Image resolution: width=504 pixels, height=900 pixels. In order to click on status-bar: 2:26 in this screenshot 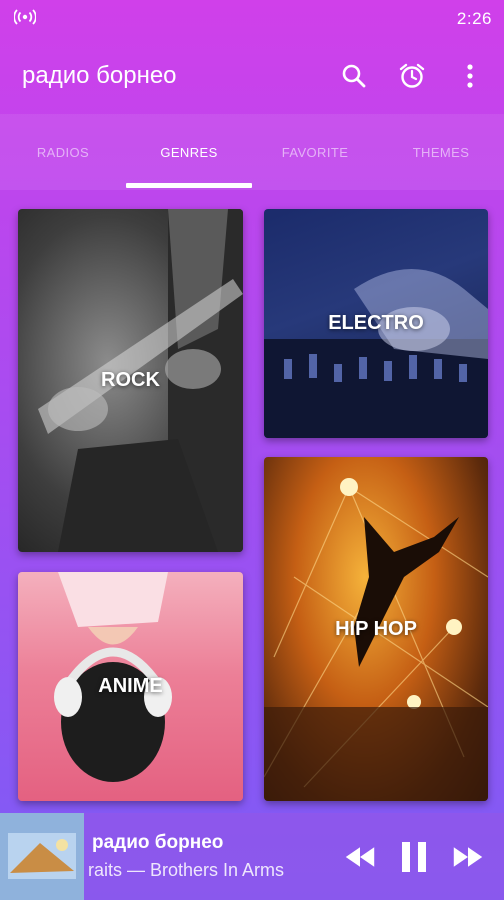, I will do `click(252, 19)`.